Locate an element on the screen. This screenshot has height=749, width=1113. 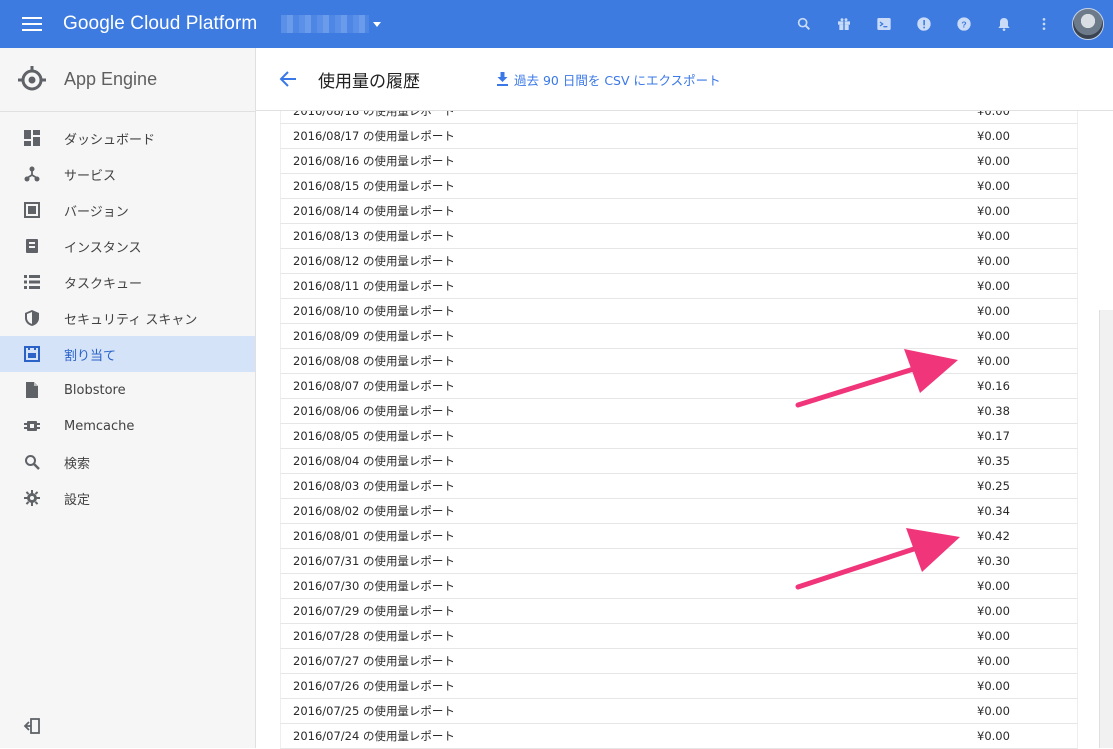
cloud-shell-icon is located at coordinates (884, 24).